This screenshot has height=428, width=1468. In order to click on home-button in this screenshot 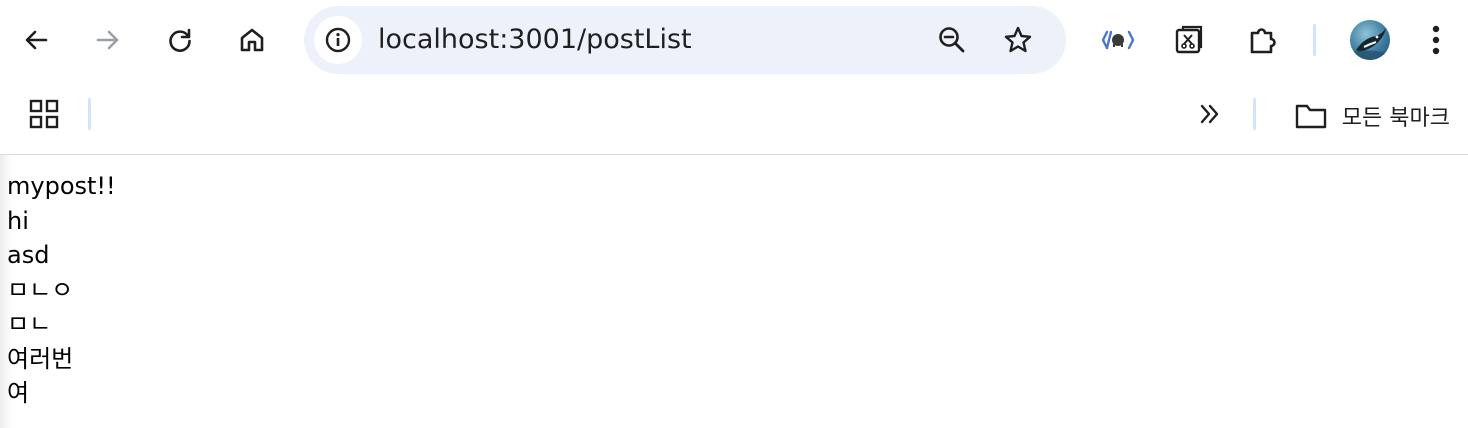, I will do `click(252, 40)`.